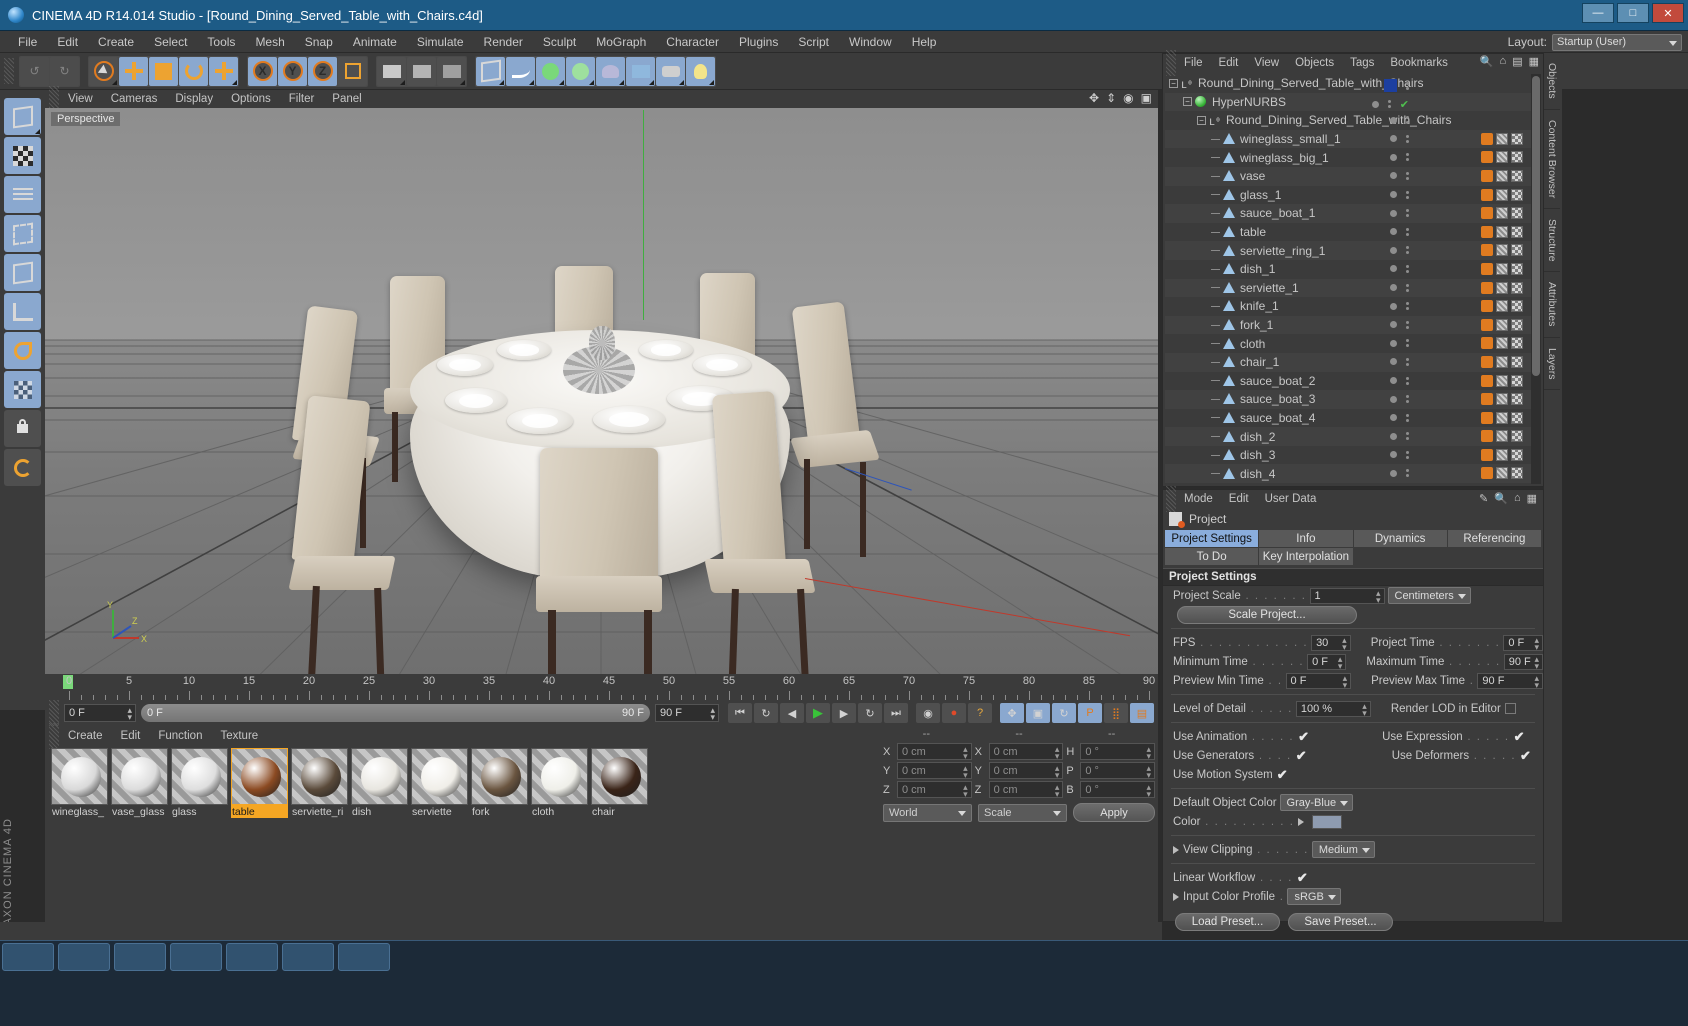  Describe the element at coordinates (1404, 104) in the screenshot. I see `generator-enabled-check: ✔` at that location.